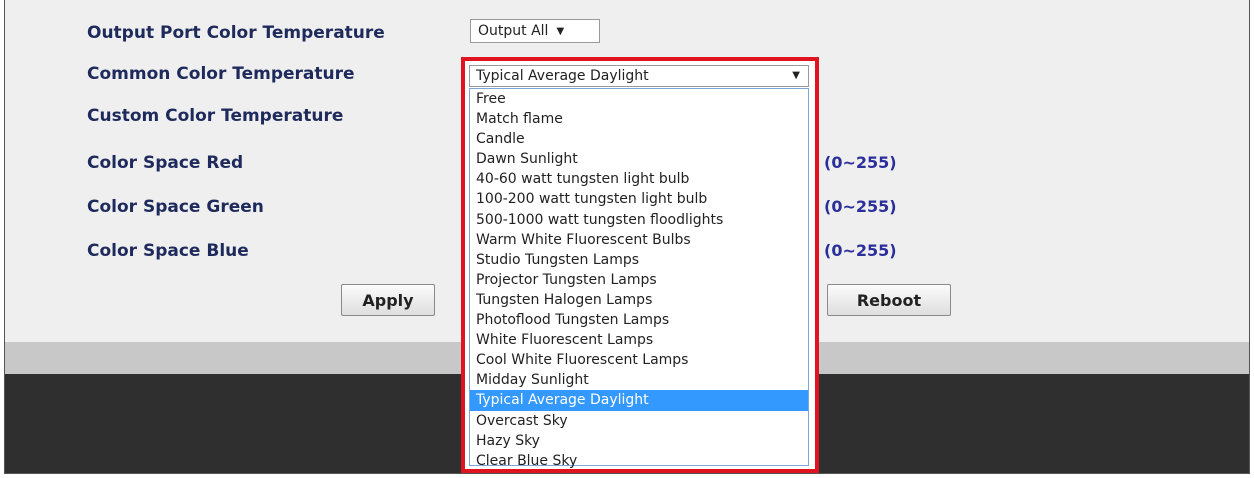  What do you see at coordinates (165, 163) in the screenshot?
I see `color-space-red-label: Color Space Red` at bounding box center [165, 163].